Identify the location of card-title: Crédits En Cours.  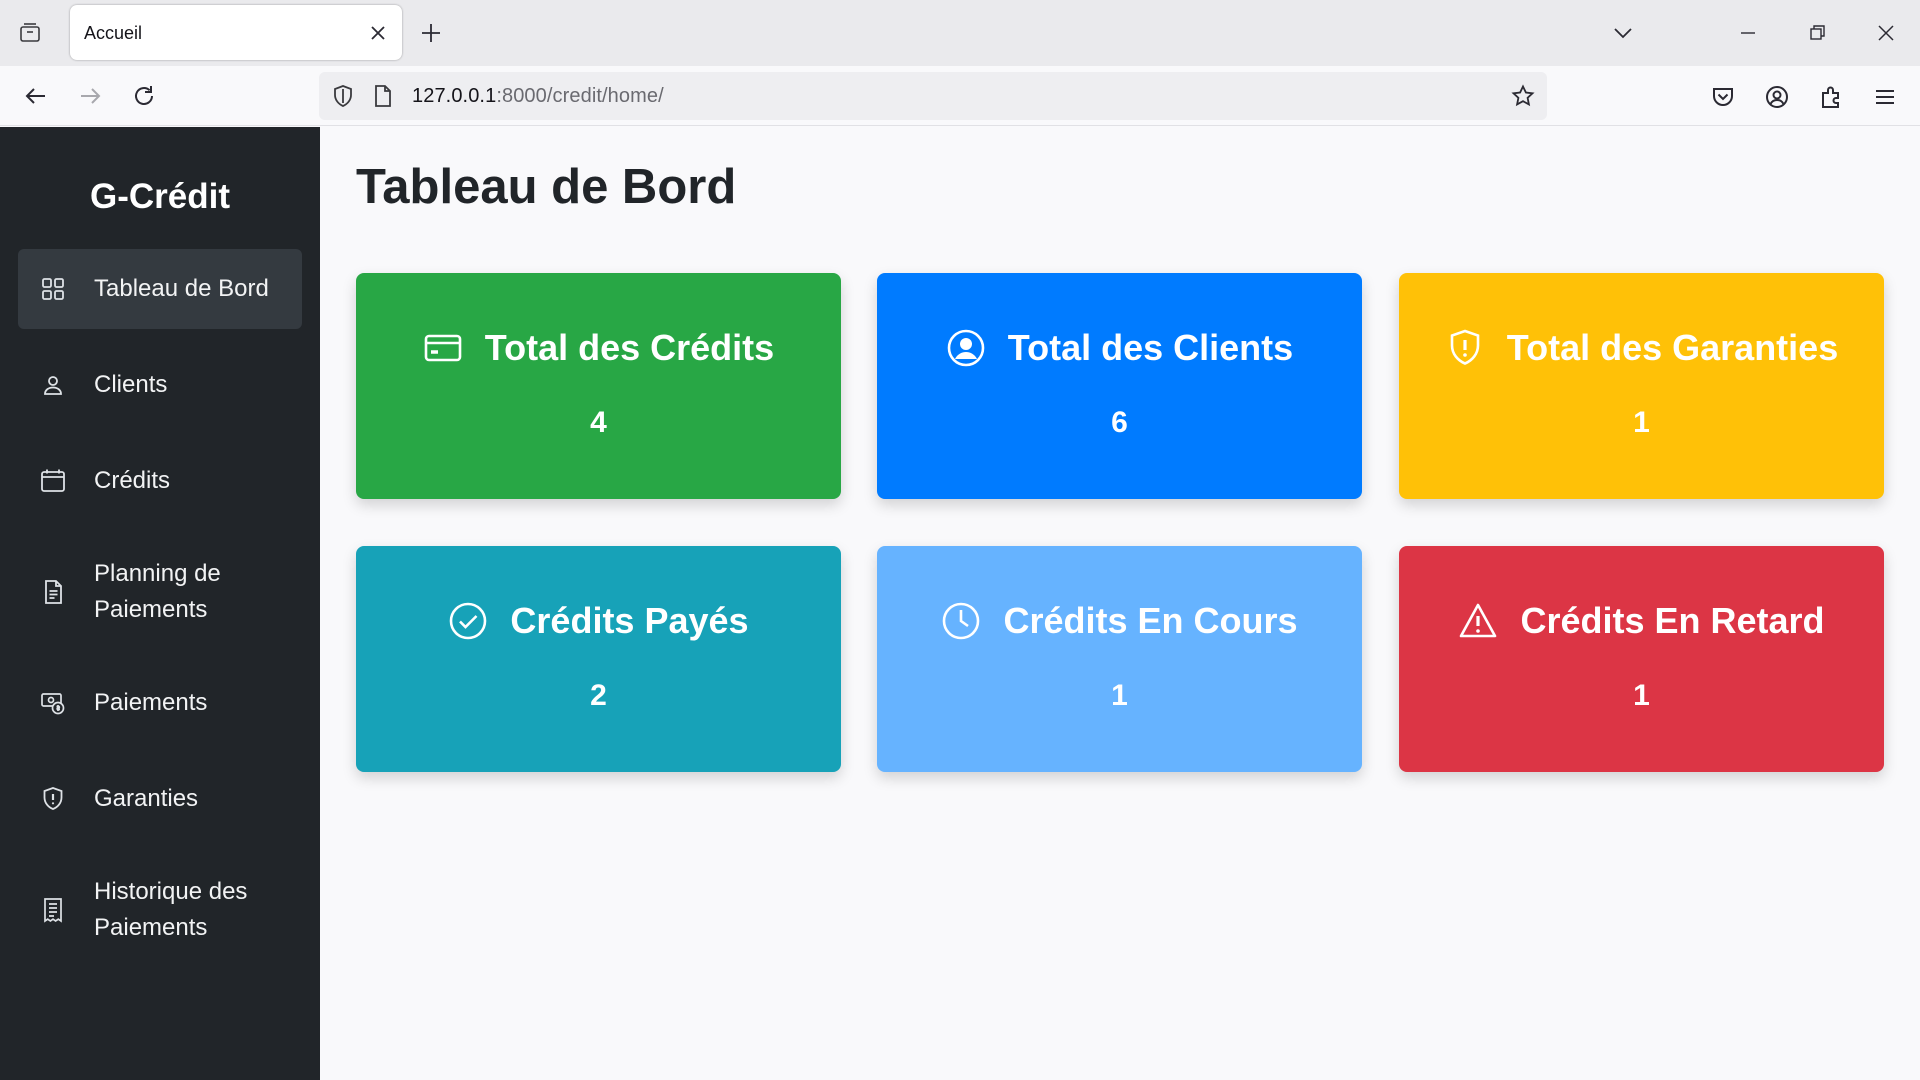
(1150, 620).